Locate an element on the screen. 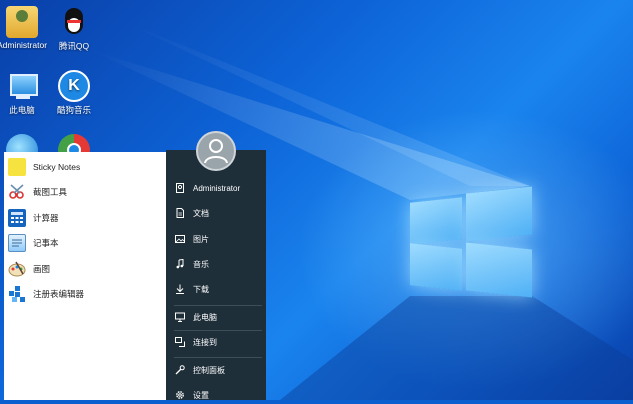  start-item-label: 图片 is located at coordinates (201, 239).